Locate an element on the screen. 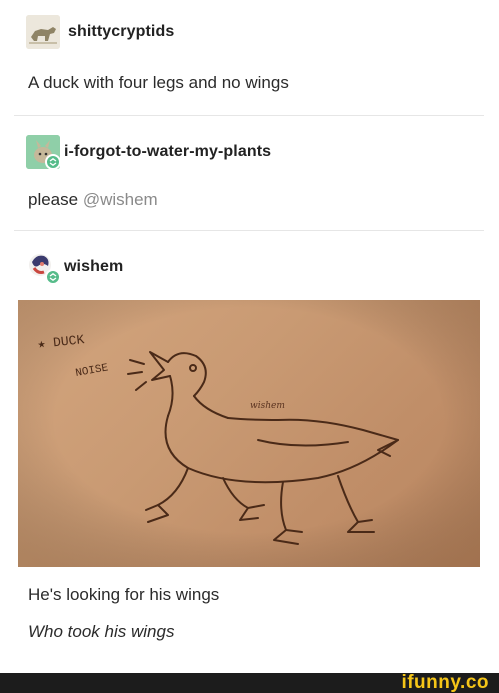 This screenshot has height=693, width=499. post-2-header: i-forgot-to-water-my-plants is located at coordinates (148, 152).